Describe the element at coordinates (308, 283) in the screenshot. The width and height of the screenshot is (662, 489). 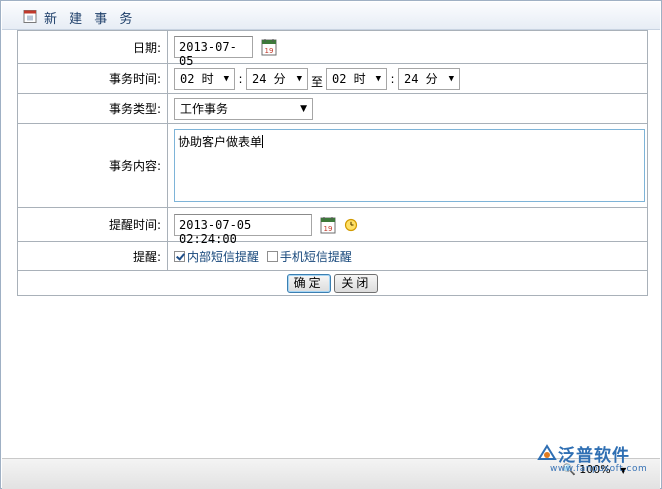
I see `ok-button: 确定` at that location.